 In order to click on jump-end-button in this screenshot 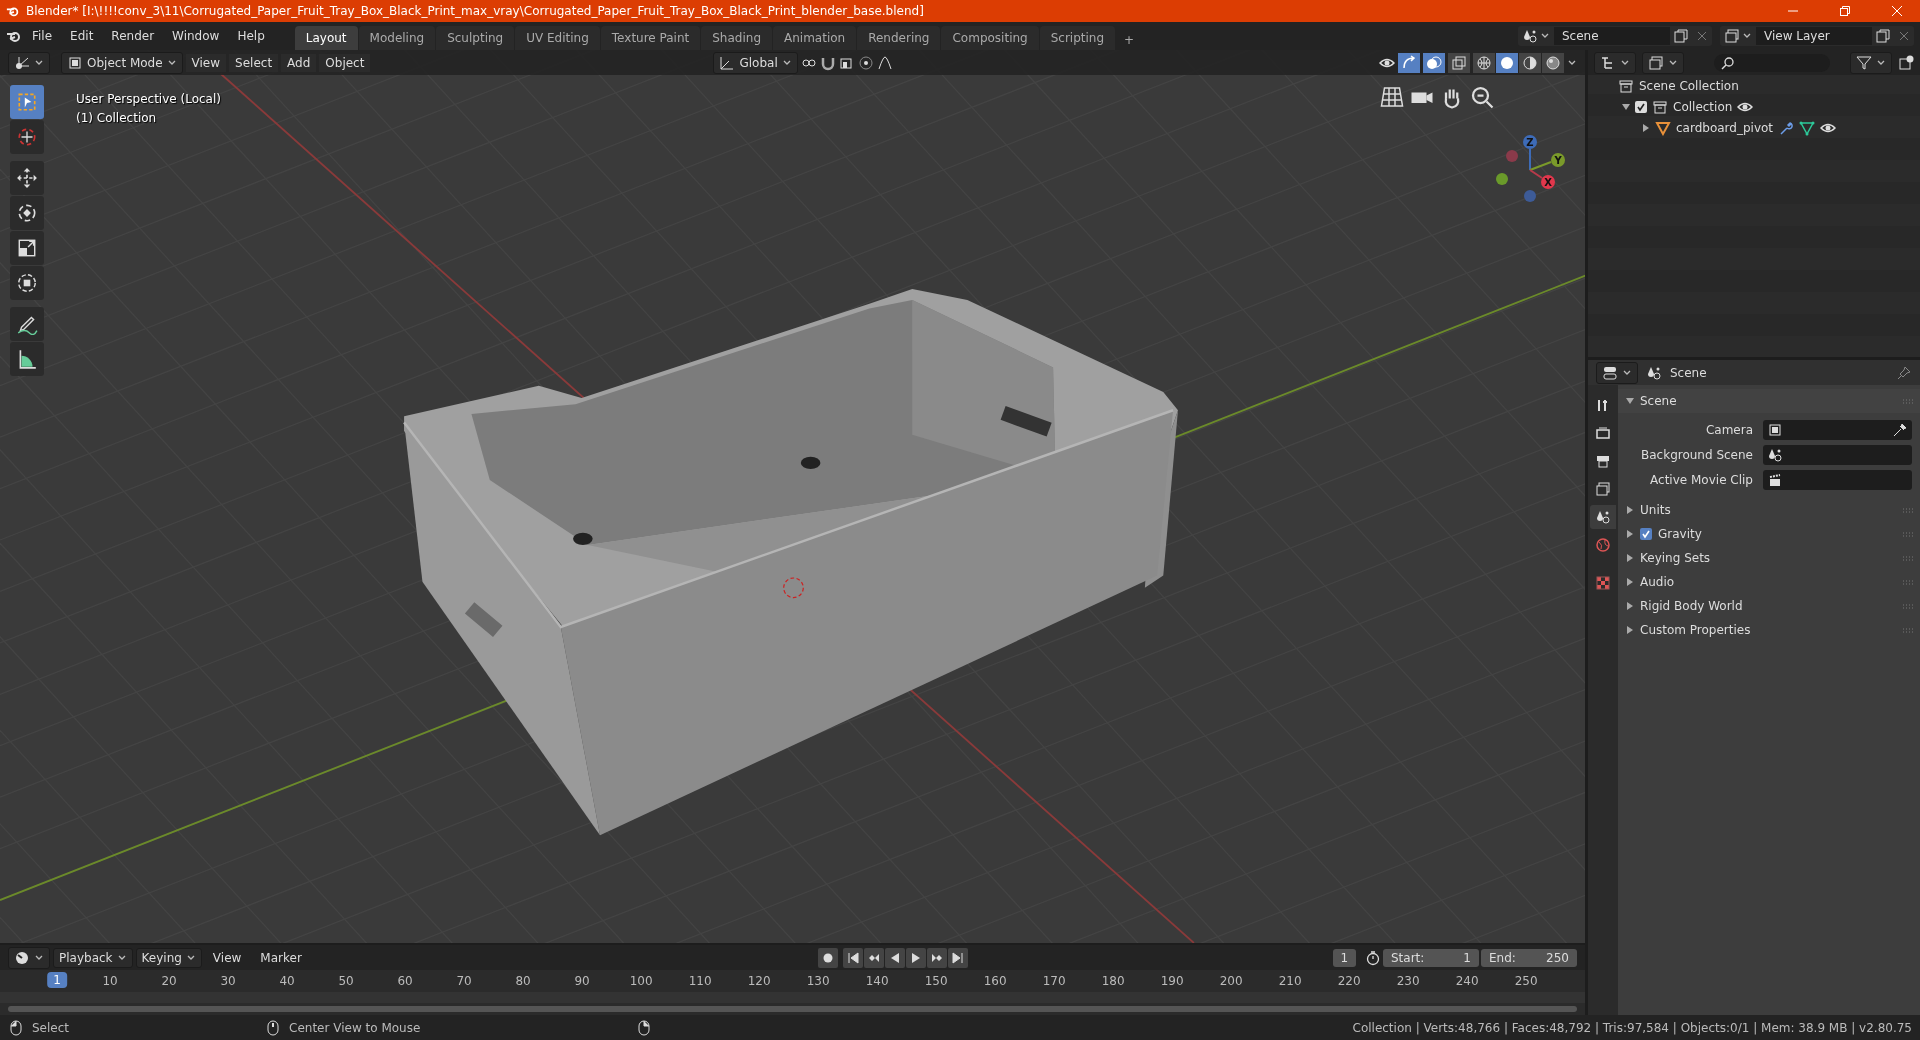, I will do `click(957, 957)`.